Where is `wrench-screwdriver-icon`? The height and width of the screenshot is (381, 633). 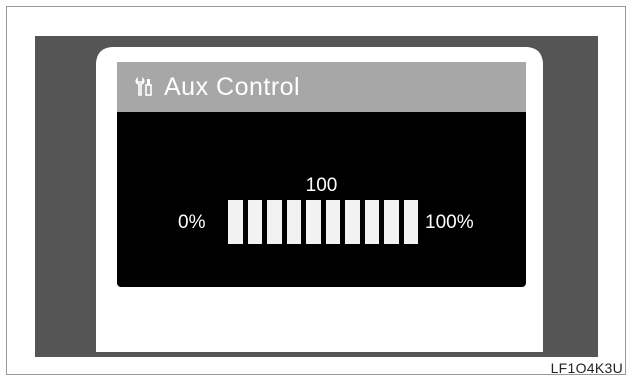
wrench-screwdriver-icon is located at coordinates (144, 87).